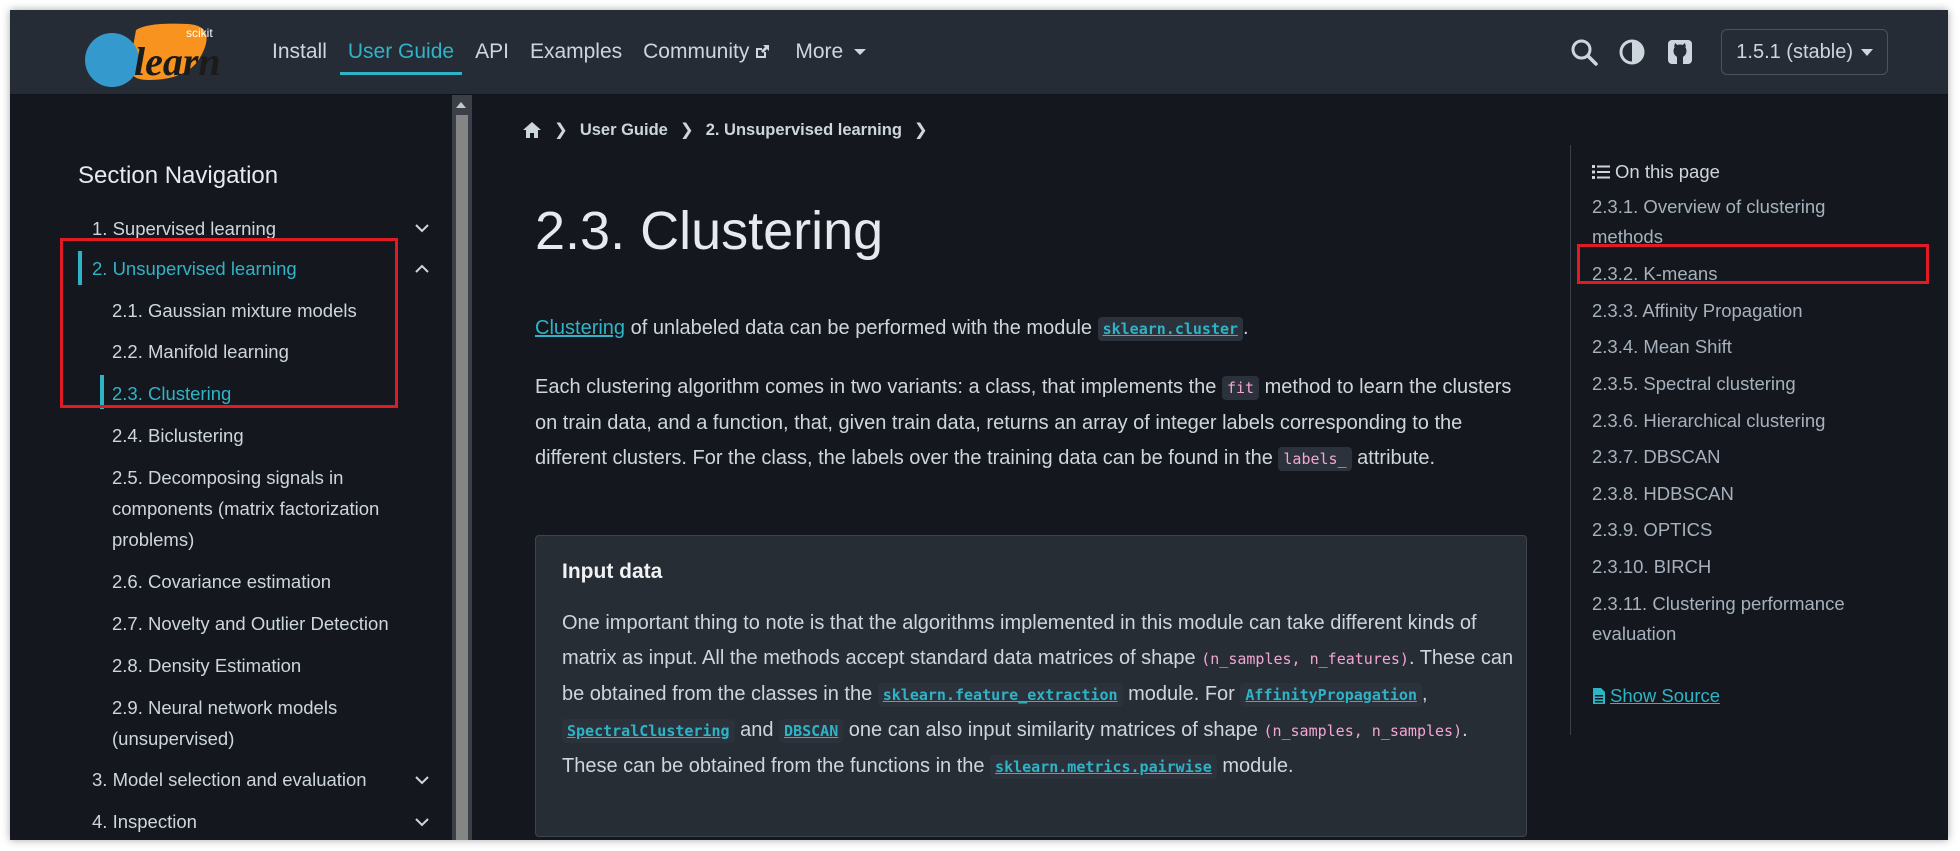 Image resolution: width=1960 pixels, height=851 pixels. I want to click on list-icon, so click(1601, 172).